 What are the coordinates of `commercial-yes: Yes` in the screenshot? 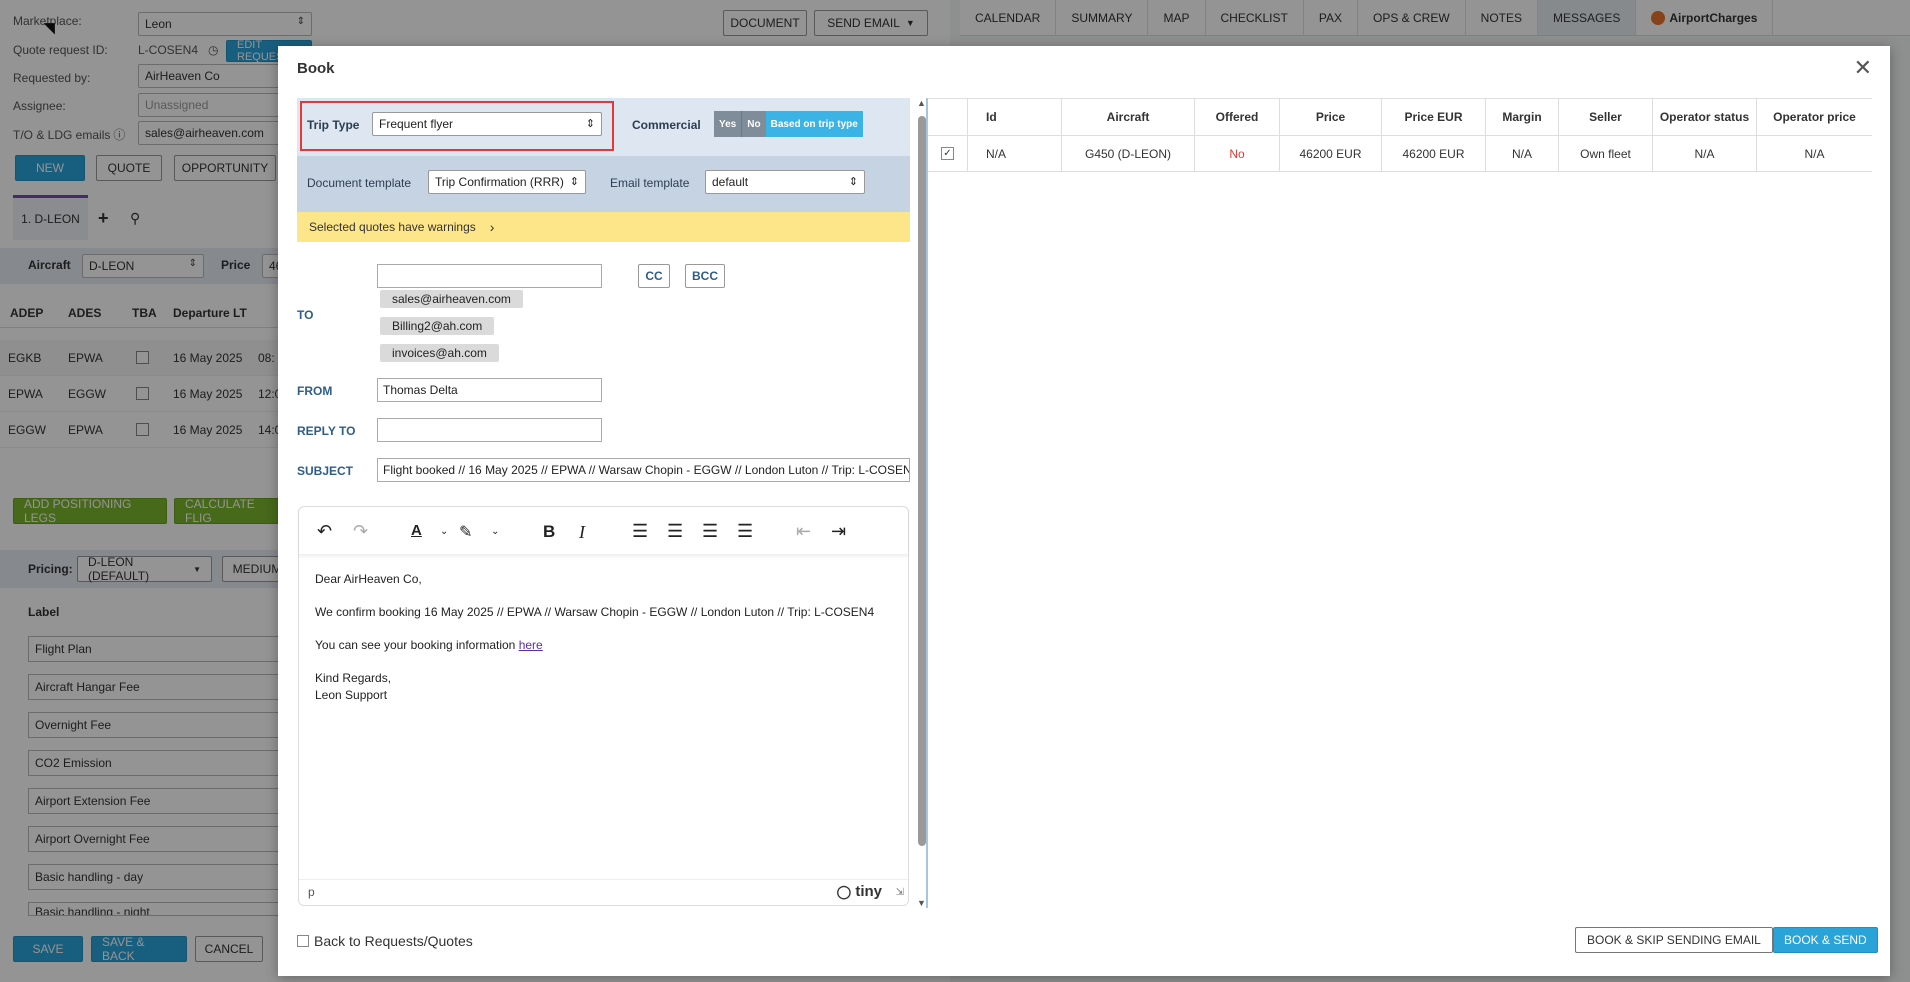 It's located at (728, 124).